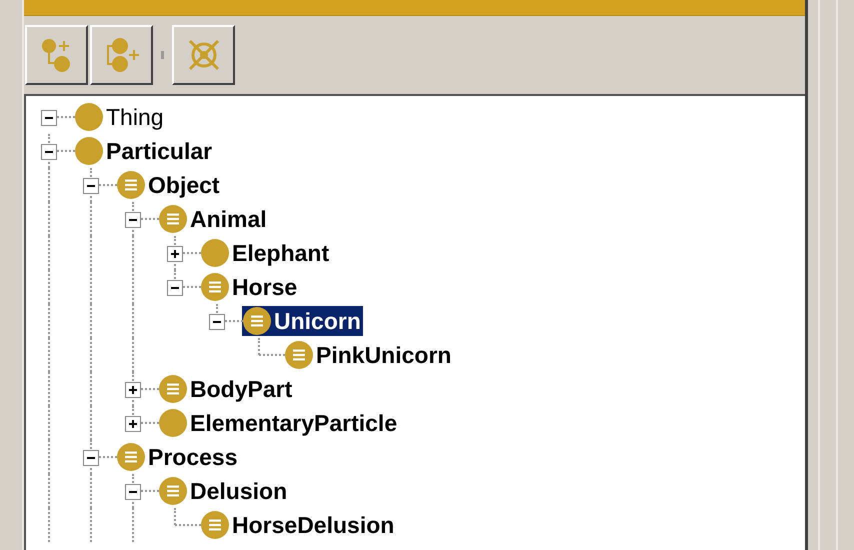 The image size is (854, 550). I want to click on tree-item: Delusion, so click(224, 491).